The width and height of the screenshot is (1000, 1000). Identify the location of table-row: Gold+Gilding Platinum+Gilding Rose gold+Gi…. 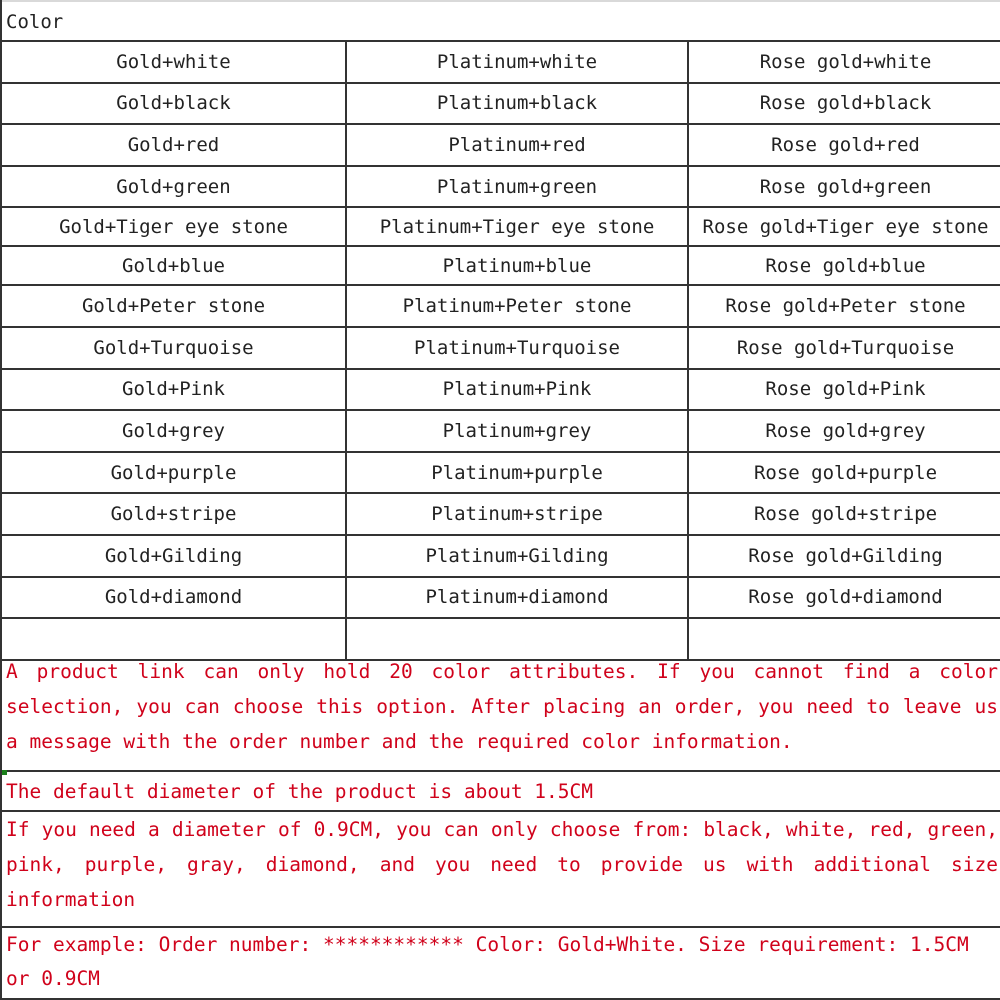
(501, 556).